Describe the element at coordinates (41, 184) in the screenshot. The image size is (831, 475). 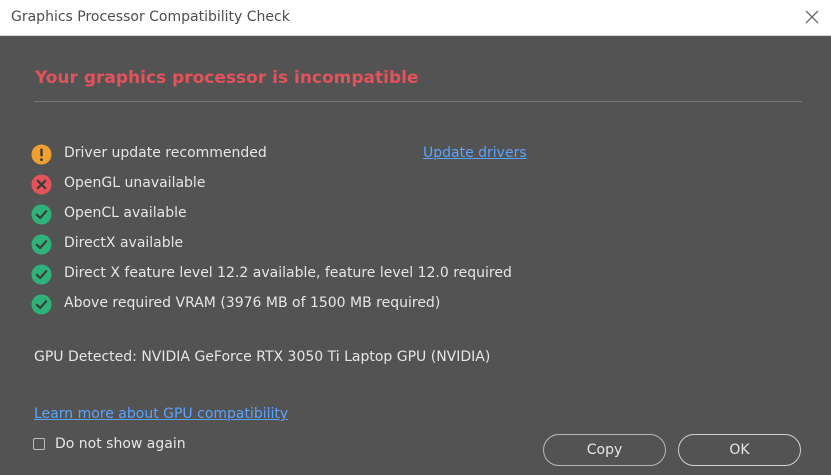
I see `error-icon` at that location.